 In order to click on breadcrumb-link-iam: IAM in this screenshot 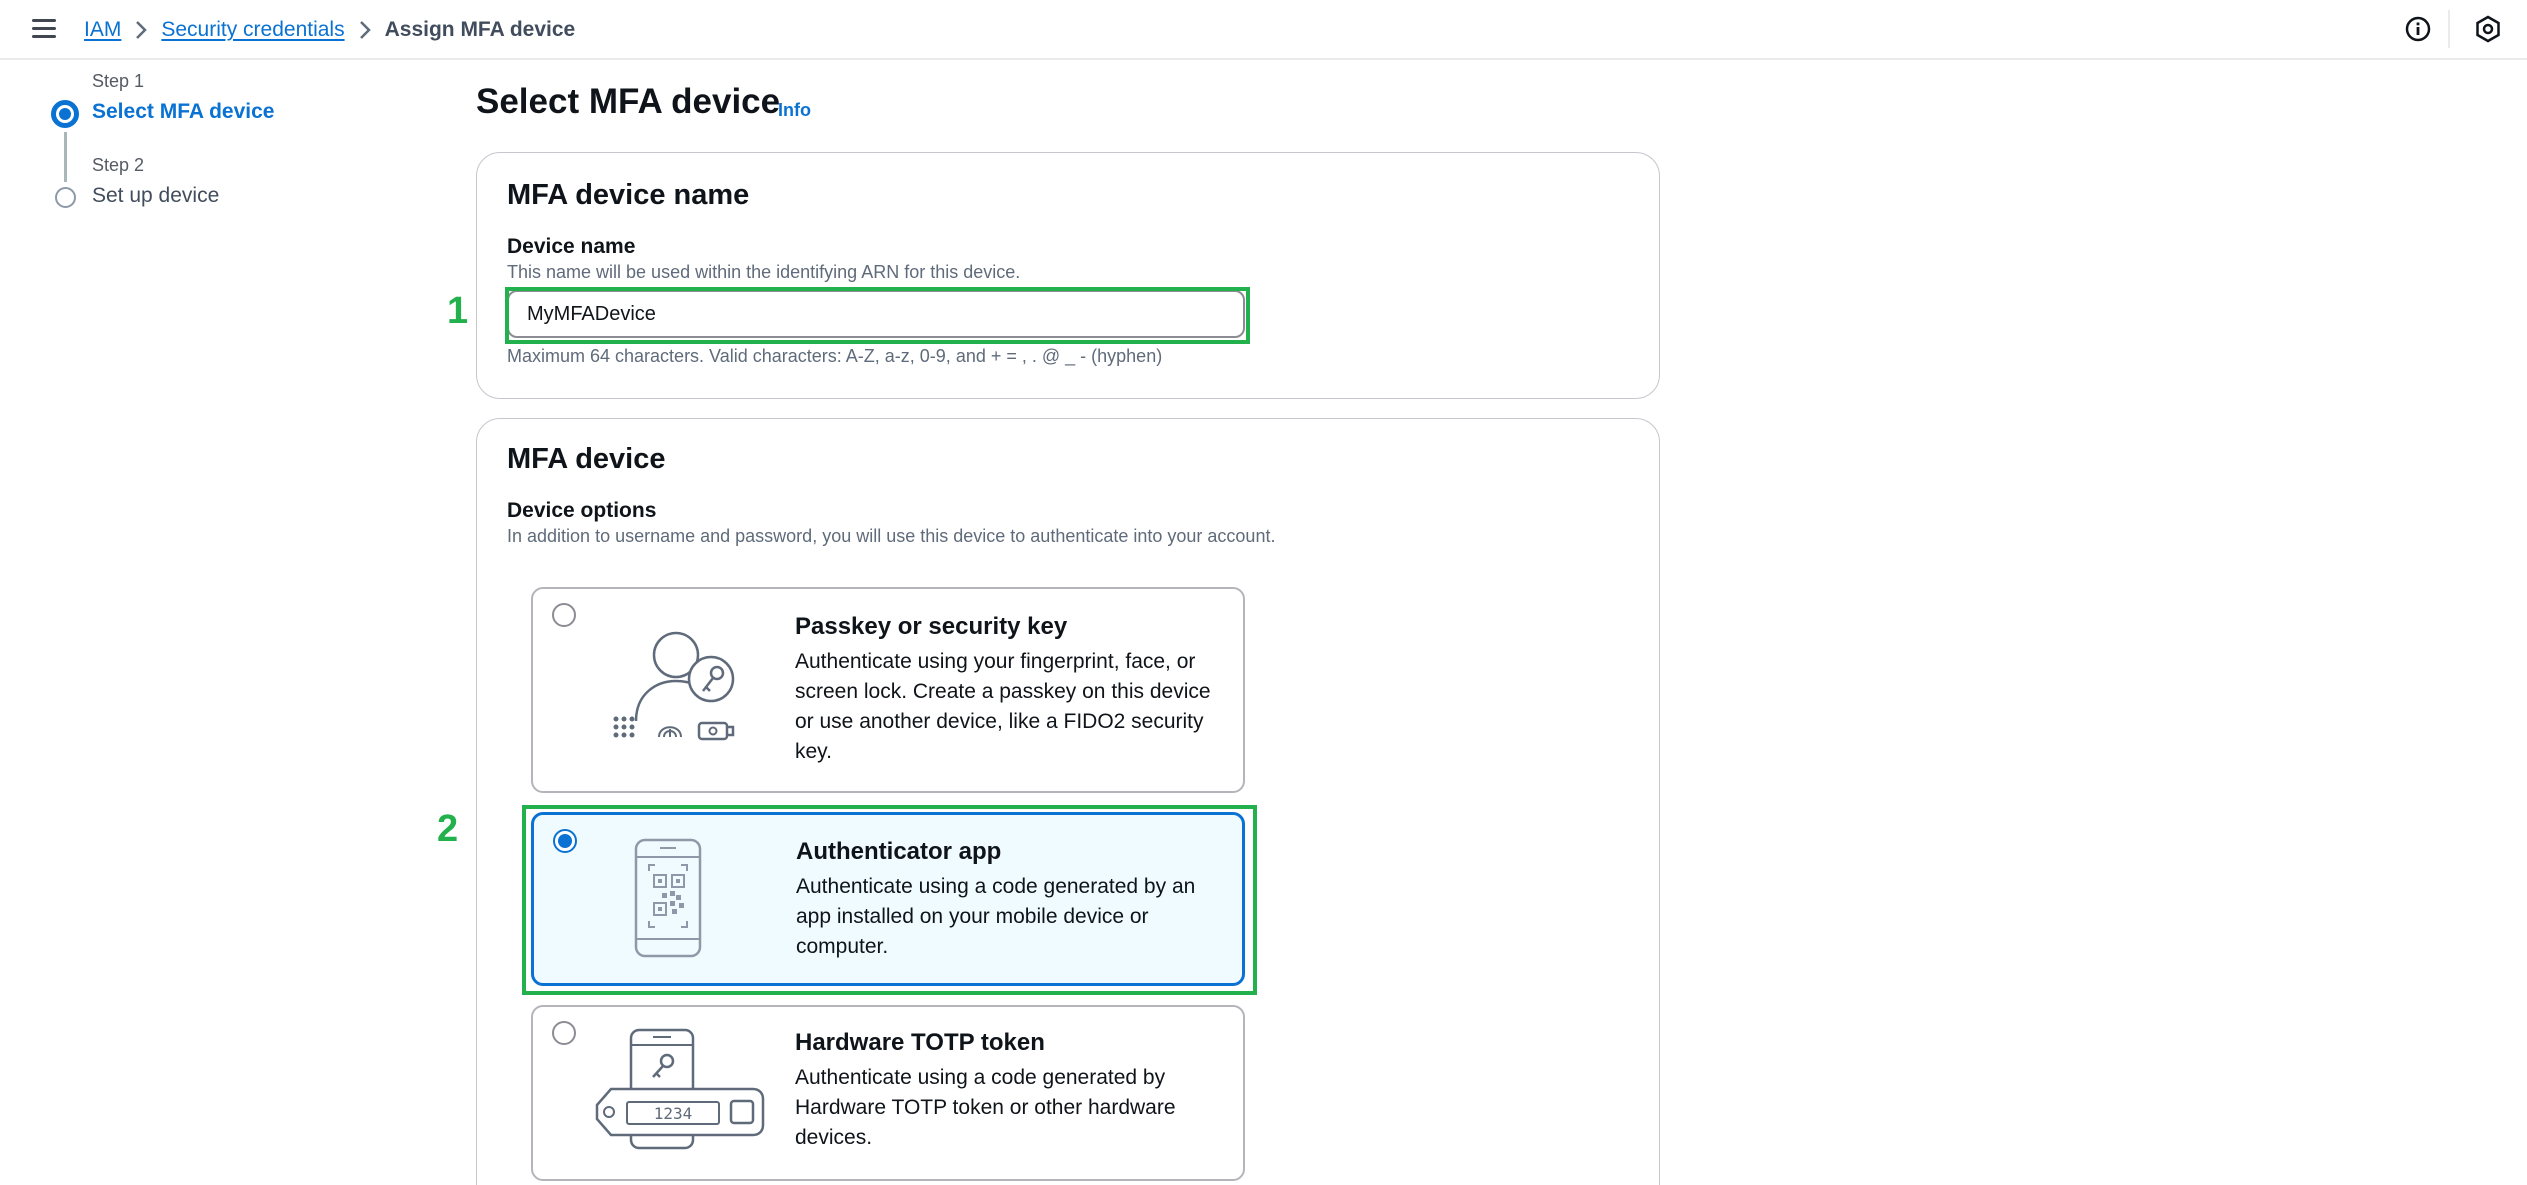, I will do `click(102, 30)`.